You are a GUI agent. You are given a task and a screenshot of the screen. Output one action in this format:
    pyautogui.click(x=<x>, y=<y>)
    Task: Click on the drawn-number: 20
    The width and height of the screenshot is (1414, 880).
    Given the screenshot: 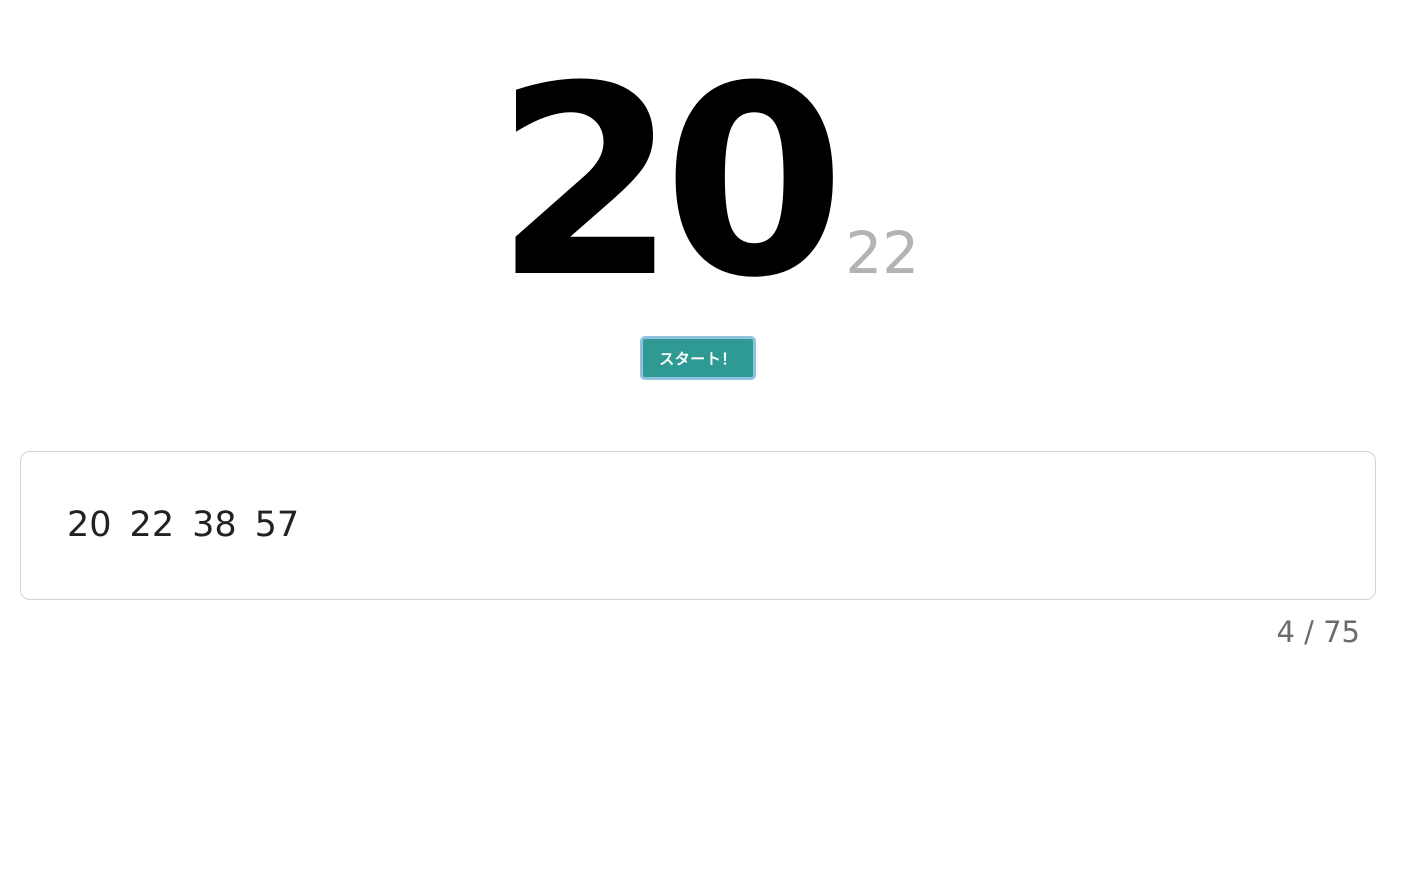 What is the action you would take?
    pyautogui.click(x=89, y=525)
    